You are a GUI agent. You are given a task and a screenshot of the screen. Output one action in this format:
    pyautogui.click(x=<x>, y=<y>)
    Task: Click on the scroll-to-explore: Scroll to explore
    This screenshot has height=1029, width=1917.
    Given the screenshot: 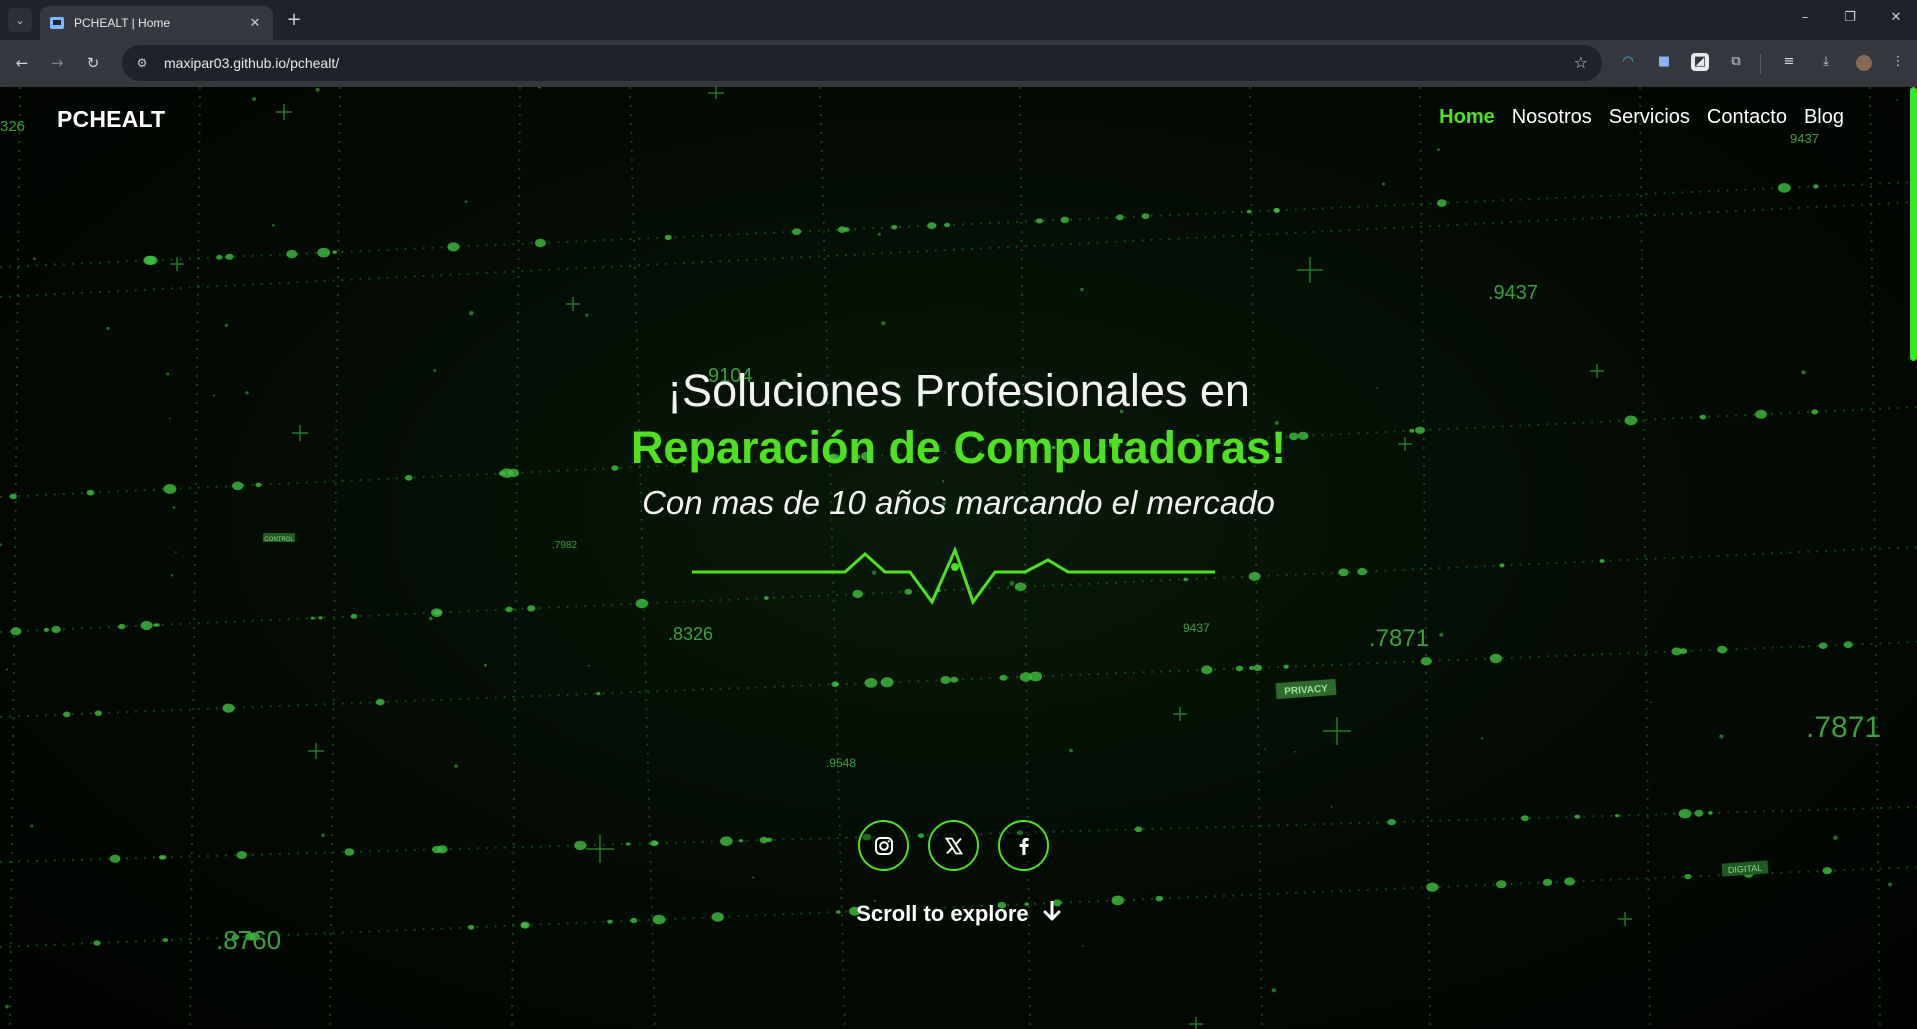 What is the action you would take?
    pyautogui.click(x=958, y=913)
    